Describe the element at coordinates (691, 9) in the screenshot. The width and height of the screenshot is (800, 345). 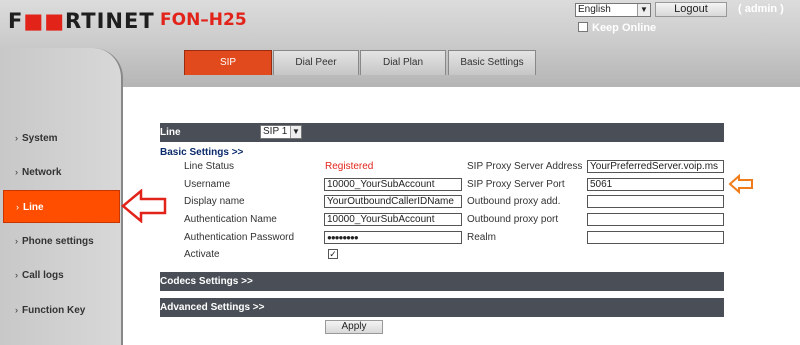
I see `logout-button: Logout` at that location.